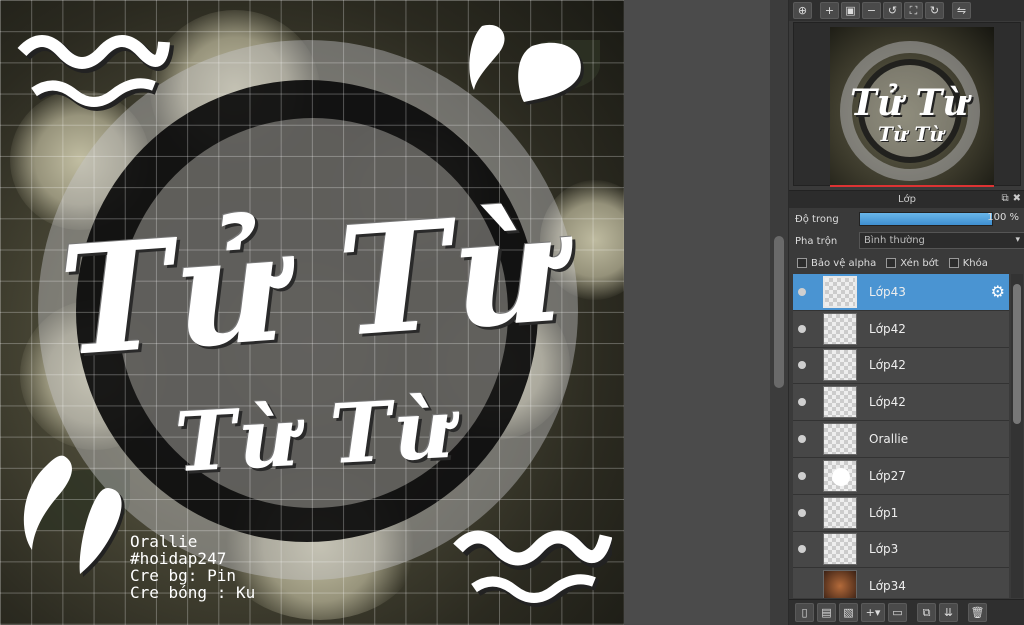 The image size is (1024, 625). I want to click on blend-mode-select: Bình thường ▾, so click(941, 240).